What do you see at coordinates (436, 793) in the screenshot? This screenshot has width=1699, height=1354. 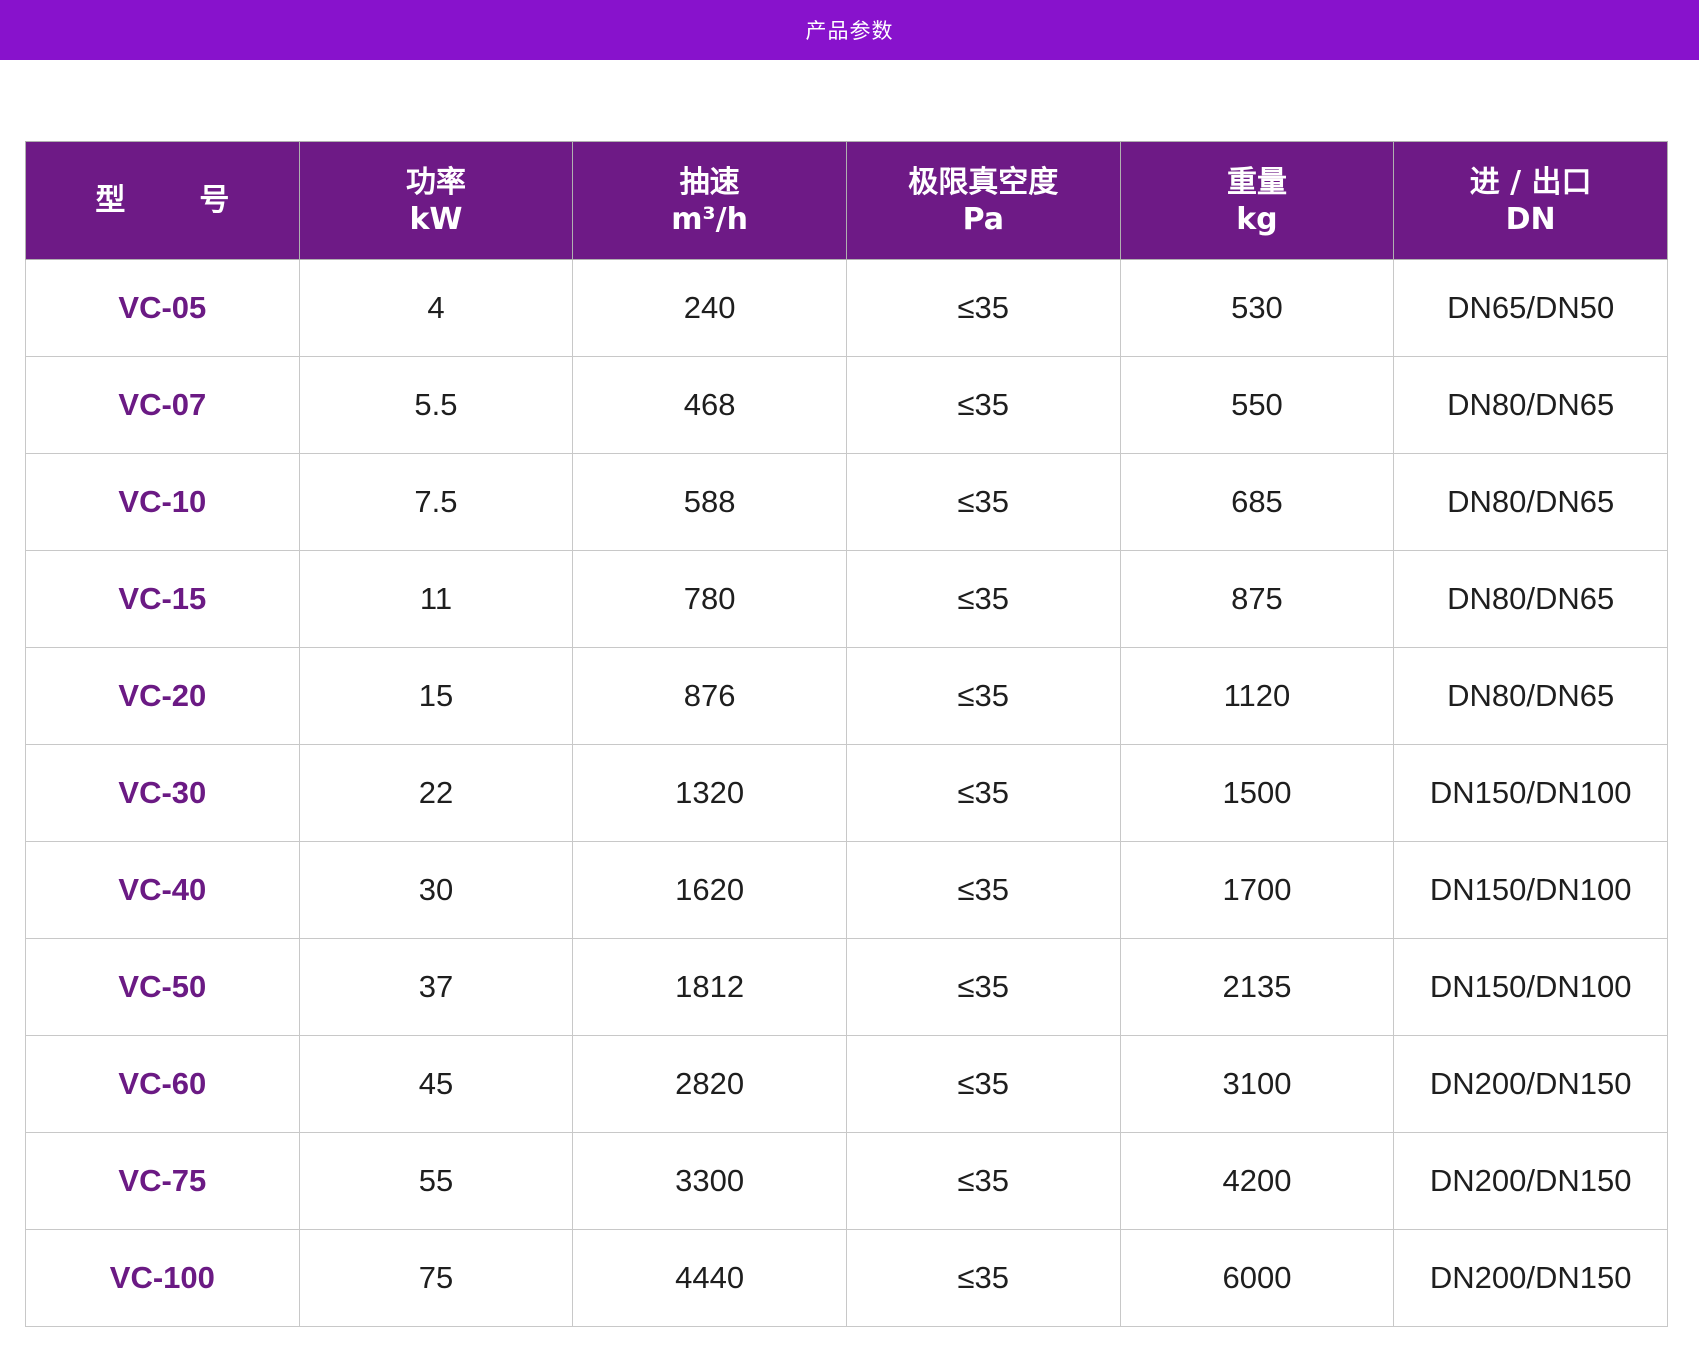 I see `power-cell: 22` at bounding box center [436, 793].